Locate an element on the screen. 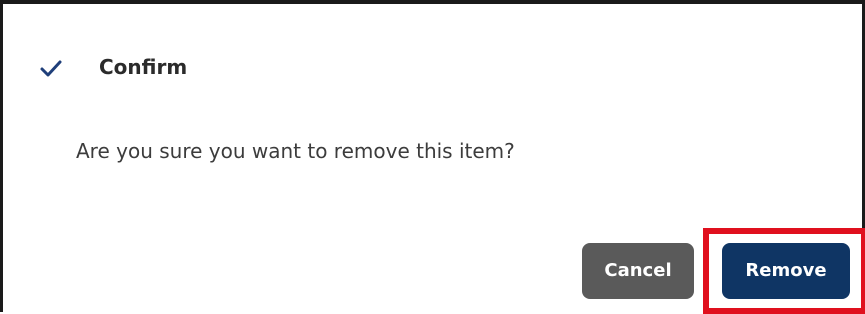 The image size is (865, 314). check-icon is located at coordinates (51, 68).